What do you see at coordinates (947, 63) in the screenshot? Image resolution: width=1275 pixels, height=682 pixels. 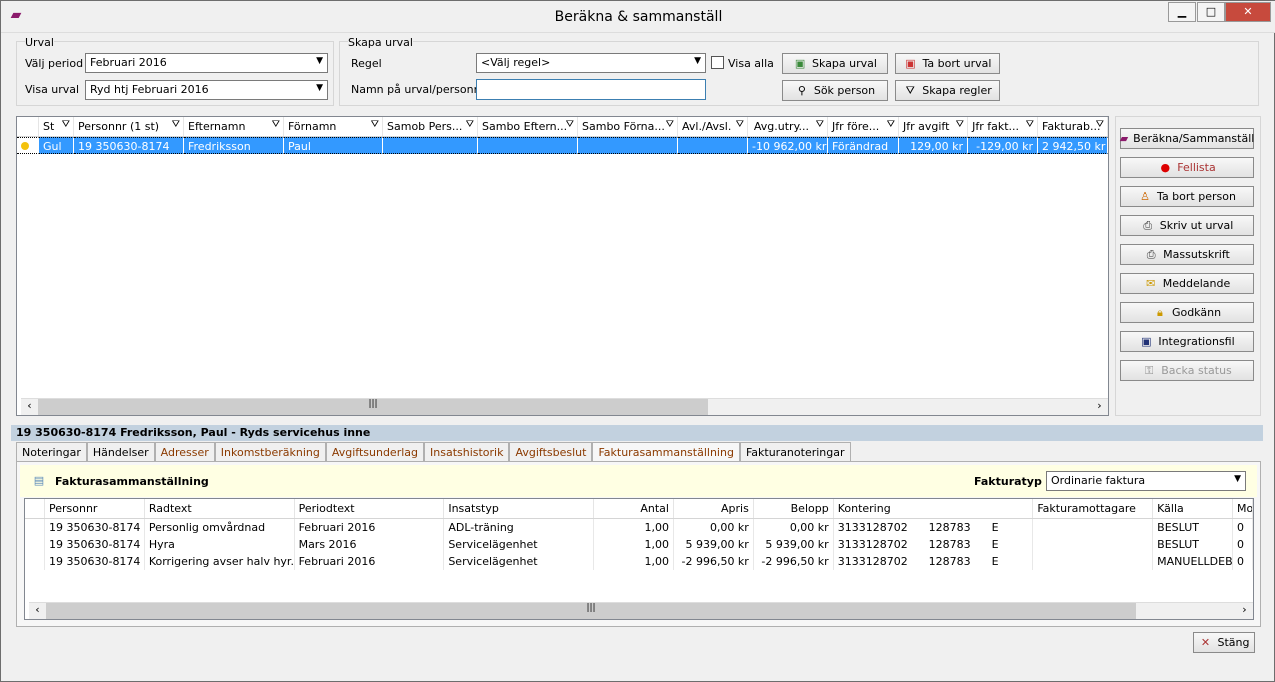 I see `ta-bort-urval-button: ▣ Ta bort urval` at bounding box center [947, 63].